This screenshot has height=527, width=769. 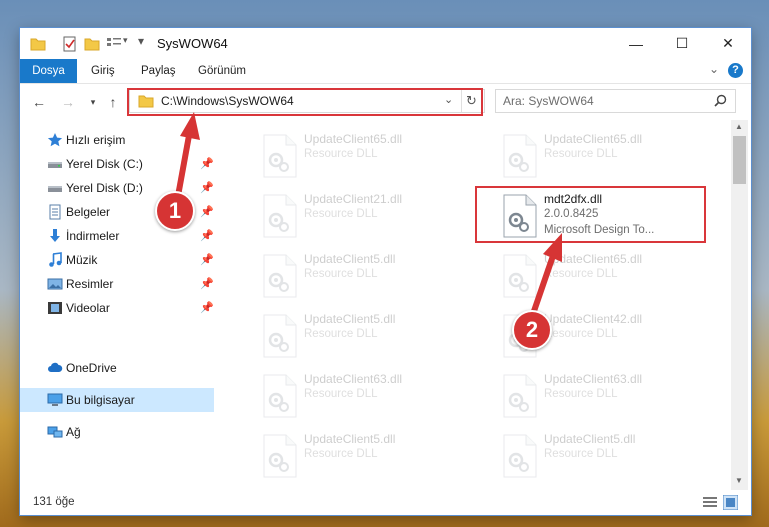 I want to click on step-2-badge: 2, so click(x=532, y=330).